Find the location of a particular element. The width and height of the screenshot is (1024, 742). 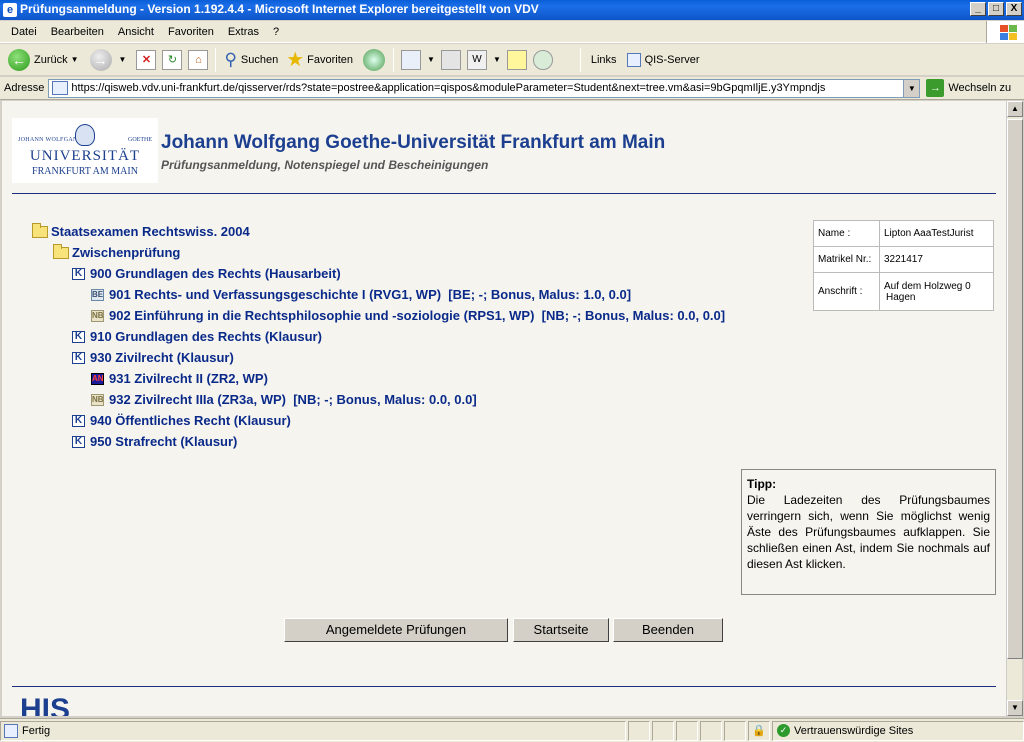

home-icon: ⌂ is located at coordinates (198, 59).